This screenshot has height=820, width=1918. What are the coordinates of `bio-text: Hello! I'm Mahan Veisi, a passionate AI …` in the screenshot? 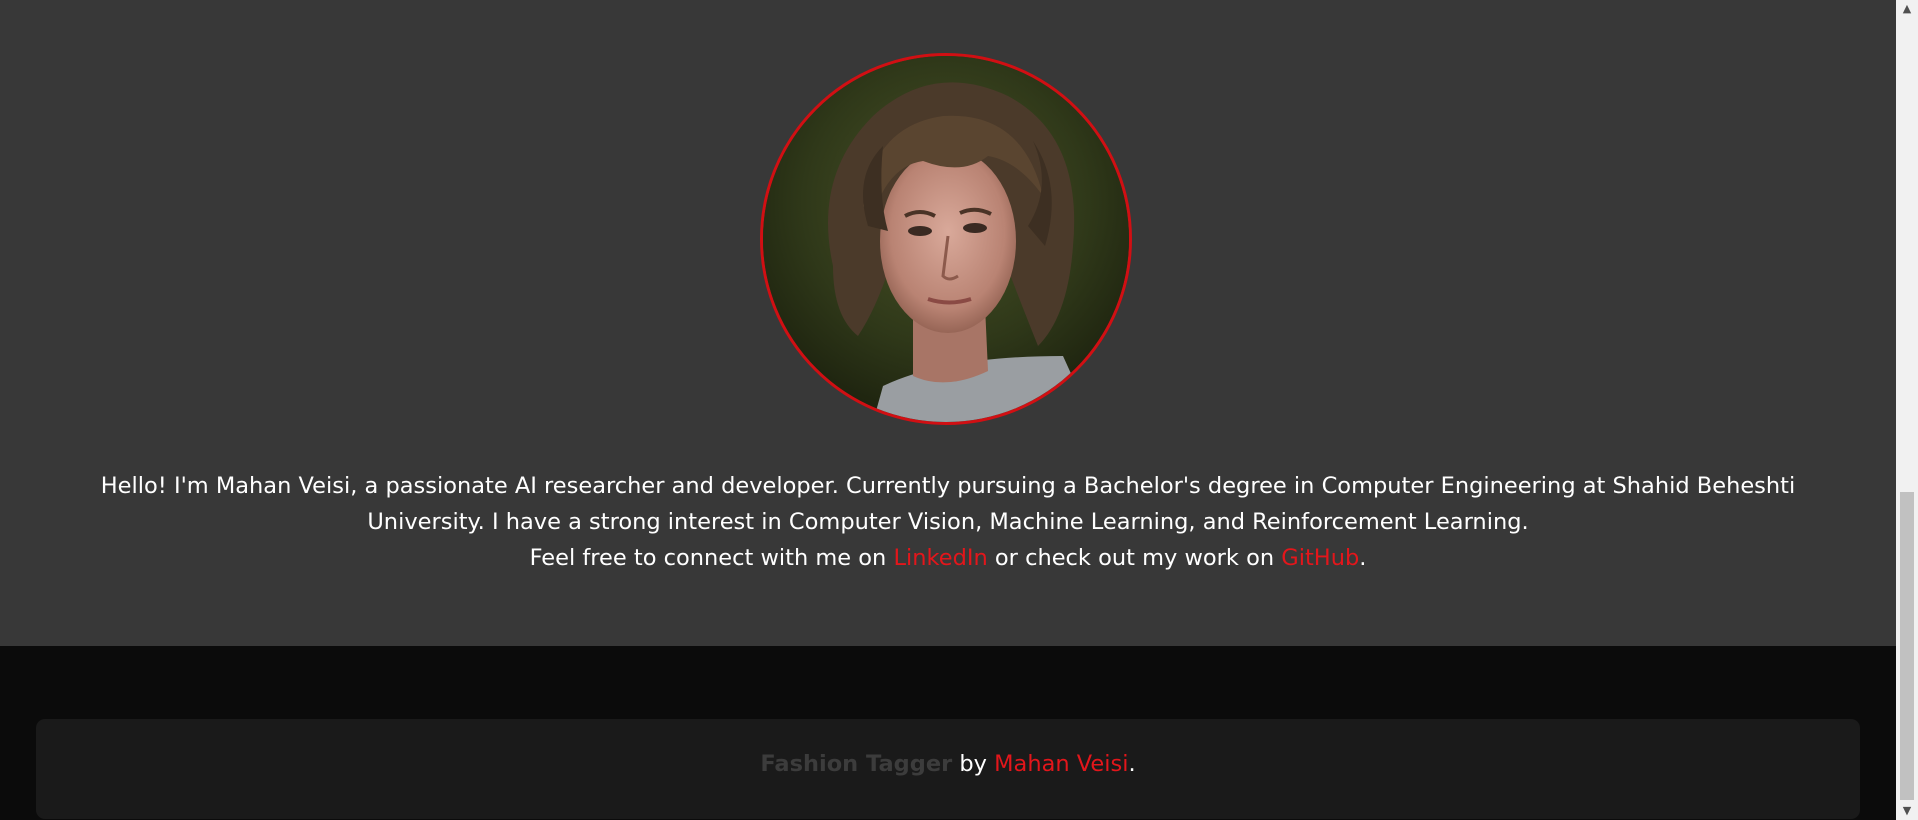 It's located at (948, 522).